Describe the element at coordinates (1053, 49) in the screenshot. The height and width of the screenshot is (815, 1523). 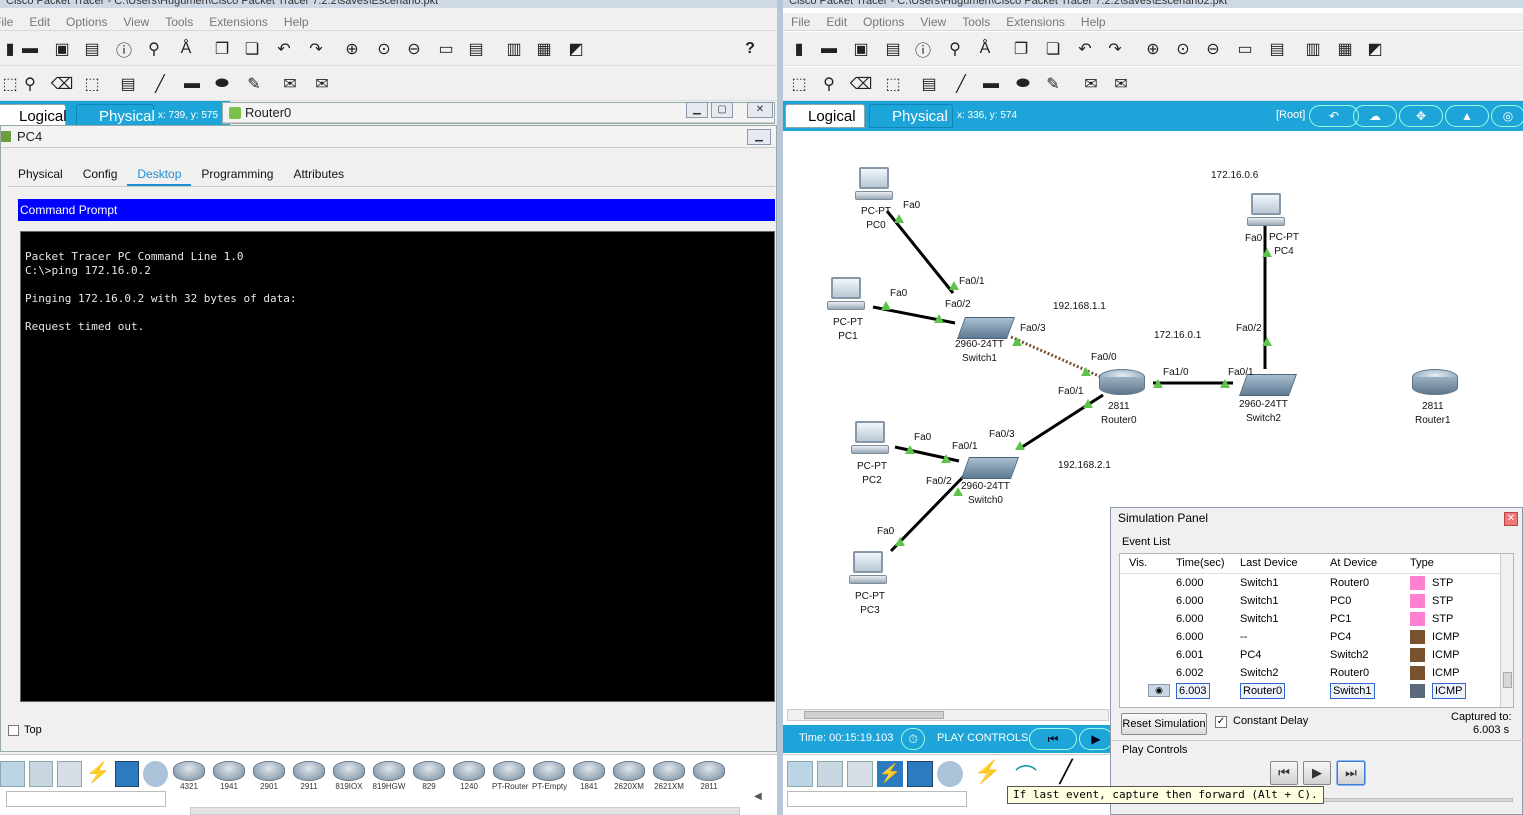
I see `paste-icon: ❏` at that location.